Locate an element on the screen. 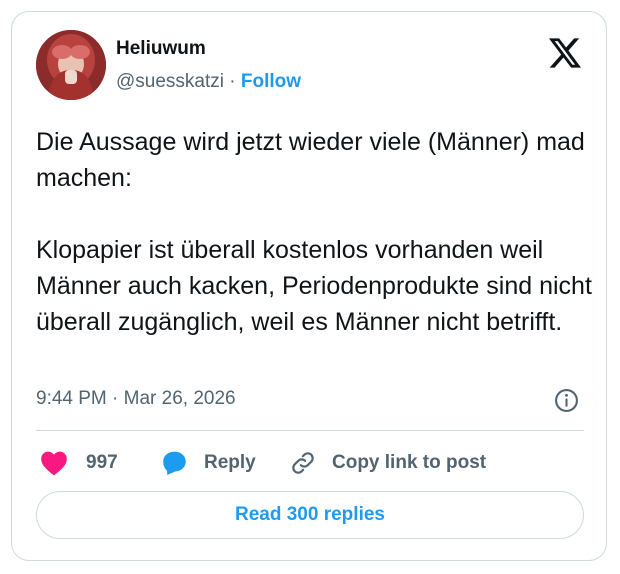 Image resolution: width=620 pixels, height=574 pixels. heart-icon is located at coordinates (54, 463).